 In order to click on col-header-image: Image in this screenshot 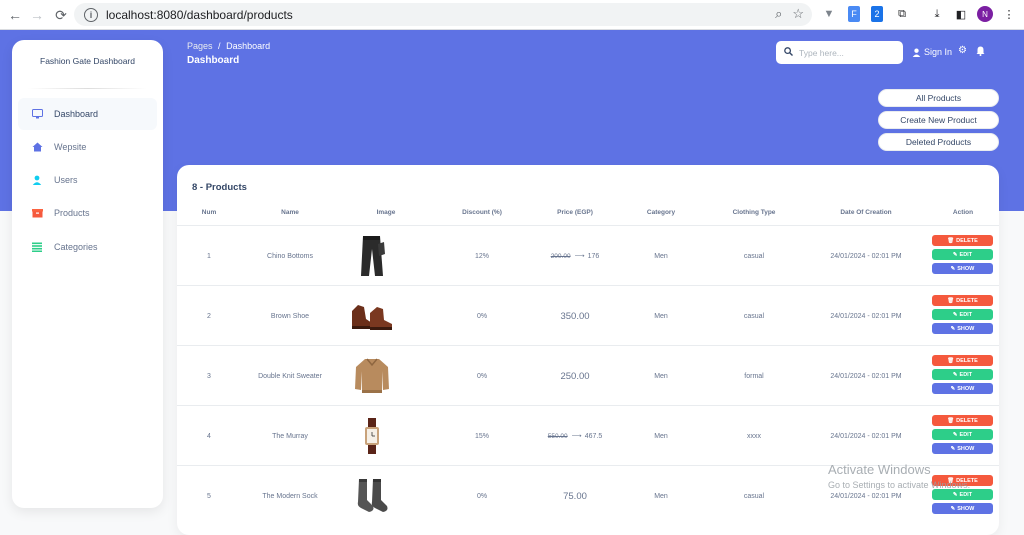, I will do `click(386, 212)`.